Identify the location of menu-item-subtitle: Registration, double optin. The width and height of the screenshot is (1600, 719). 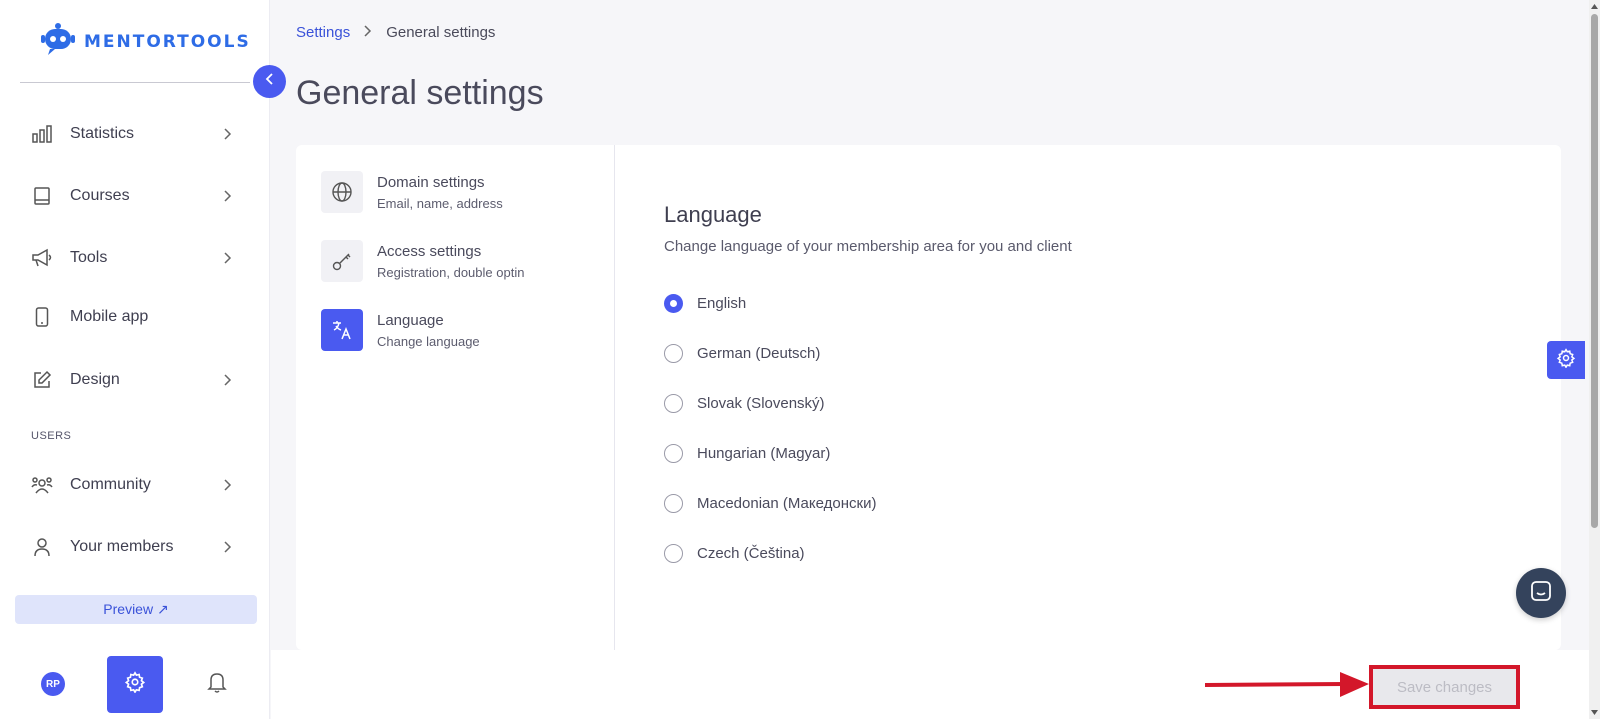
(451, 272).